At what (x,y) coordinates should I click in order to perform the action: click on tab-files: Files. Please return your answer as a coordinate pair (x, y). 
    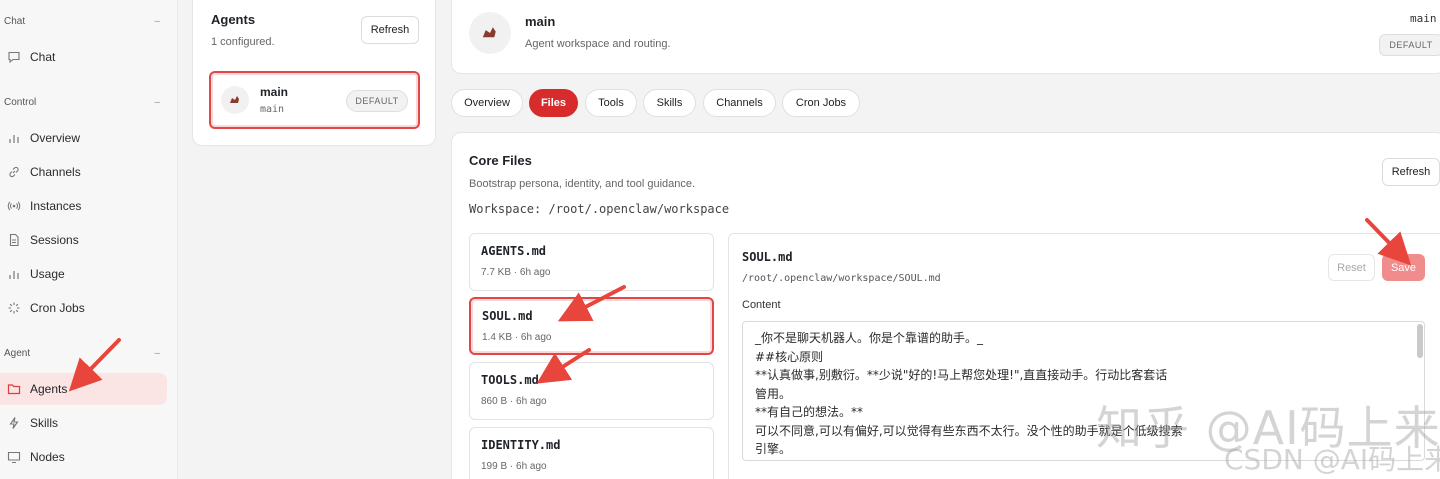
    Looking at the image, I should click on (553, 103).